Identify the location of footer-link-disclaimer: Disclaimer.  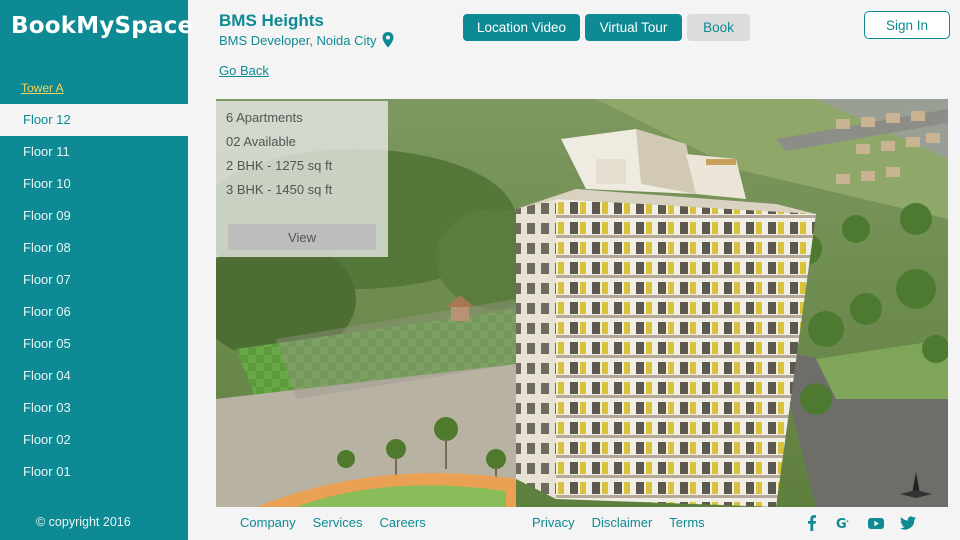
(622, 522).